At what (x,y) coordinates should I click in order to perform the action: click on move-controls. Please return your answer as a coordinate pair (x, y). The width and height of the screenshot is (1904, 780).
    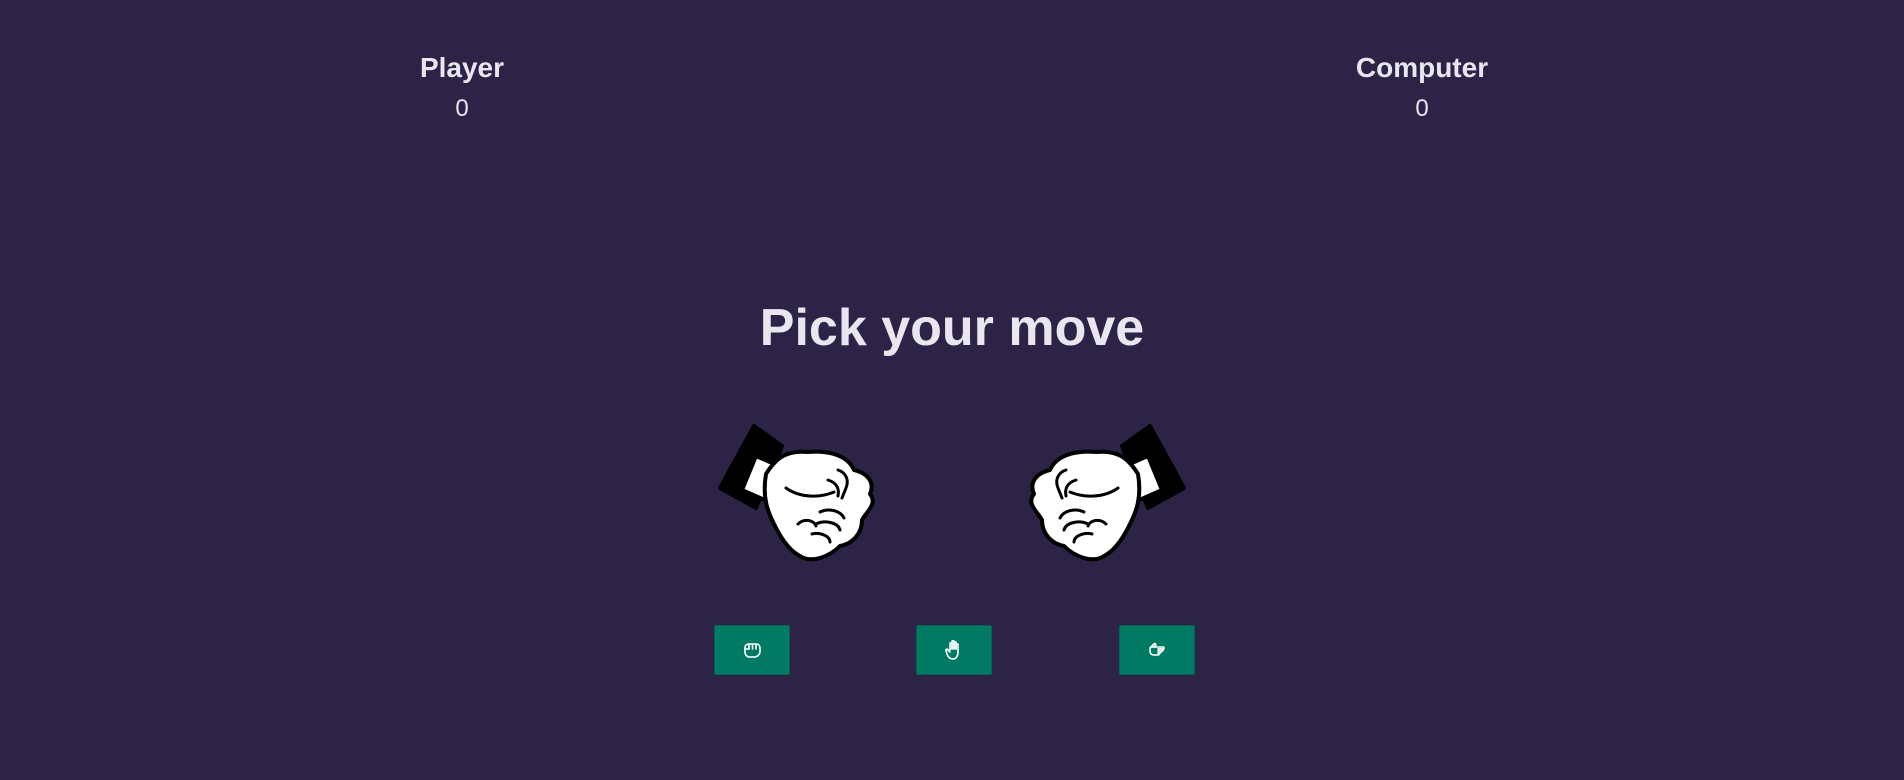
    Looking at the image, I should click on (952, 650).